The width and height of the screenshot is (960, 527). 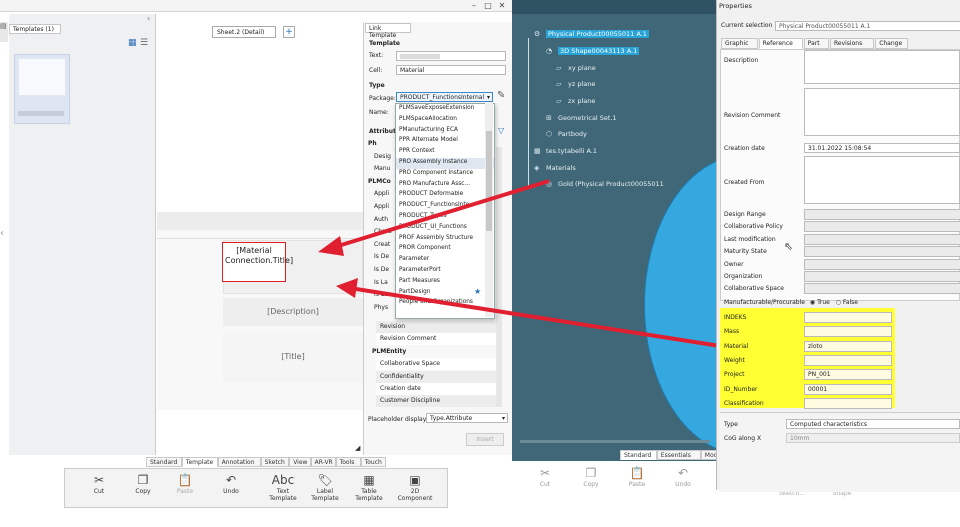 I want to click on current-selection-value: Physical Product00055011 A.1, so click(x=867, y=26).